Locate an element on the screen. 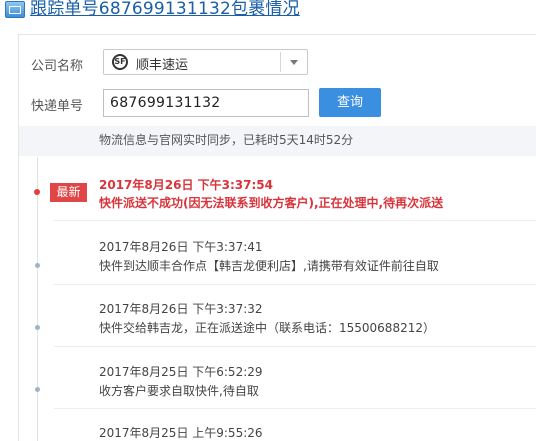 The height and width of the screenshot is (441, 536). package-icon is located at coordinates (15, 9).